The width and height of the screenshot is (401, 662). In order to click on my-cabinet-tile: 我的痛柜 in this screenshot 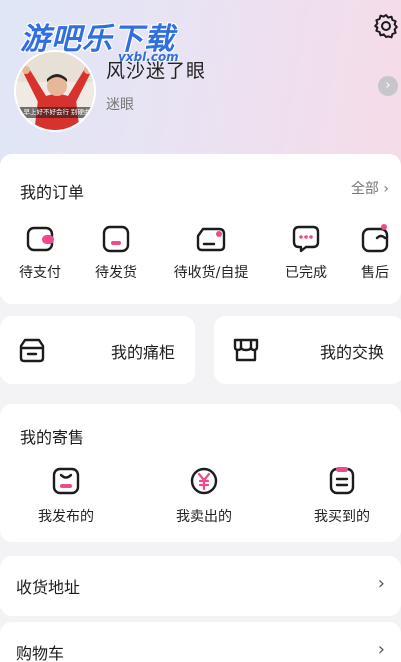, I will do `click(97, 350)`.